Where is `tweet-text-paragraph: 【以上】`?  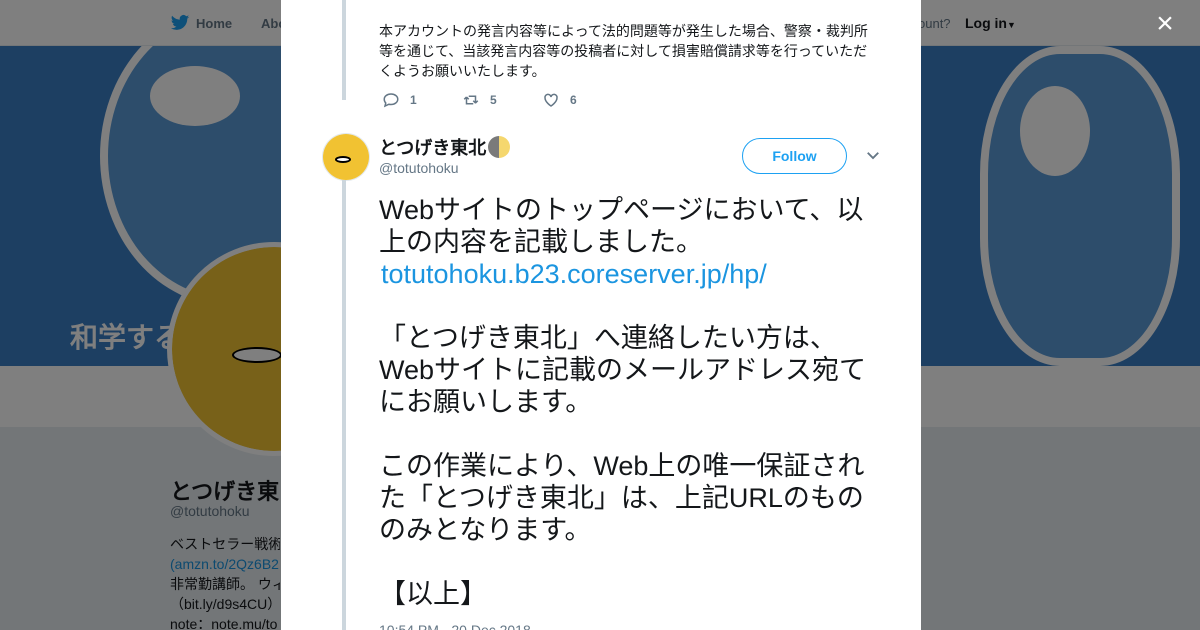
tweet-text-paragraph: 【以上】 is located at coordinates (433, 594).